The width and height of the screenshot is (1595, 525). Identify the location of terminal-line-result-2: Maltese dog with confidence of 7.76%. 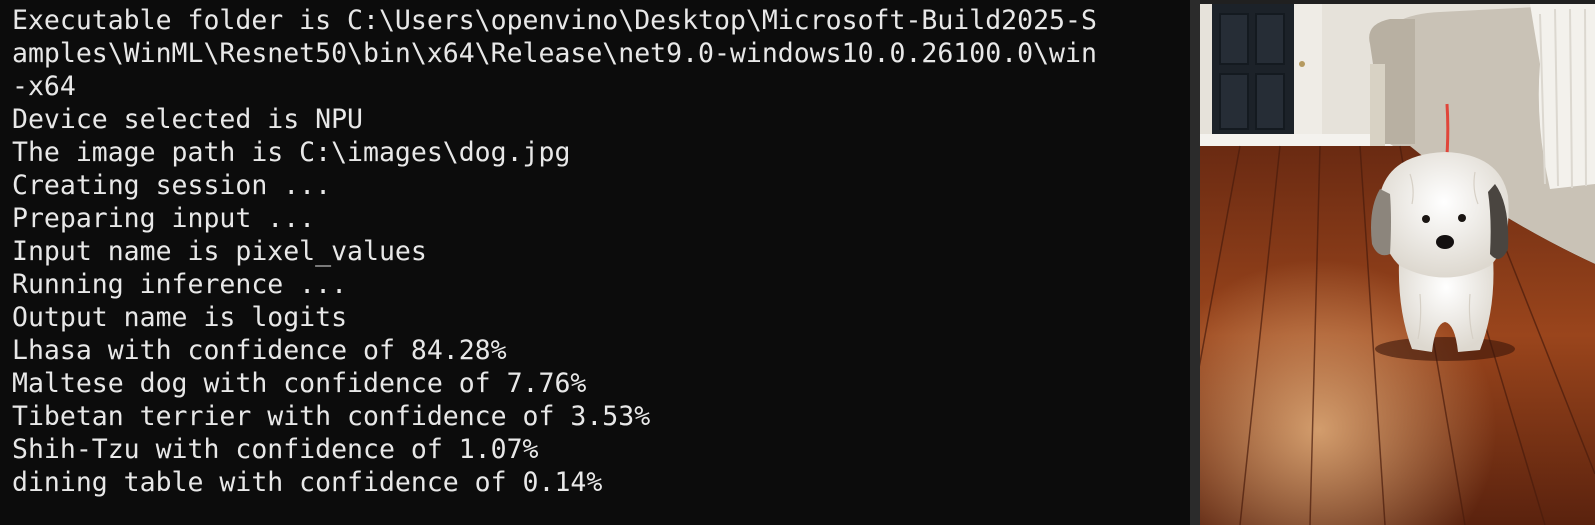
(299, 383).